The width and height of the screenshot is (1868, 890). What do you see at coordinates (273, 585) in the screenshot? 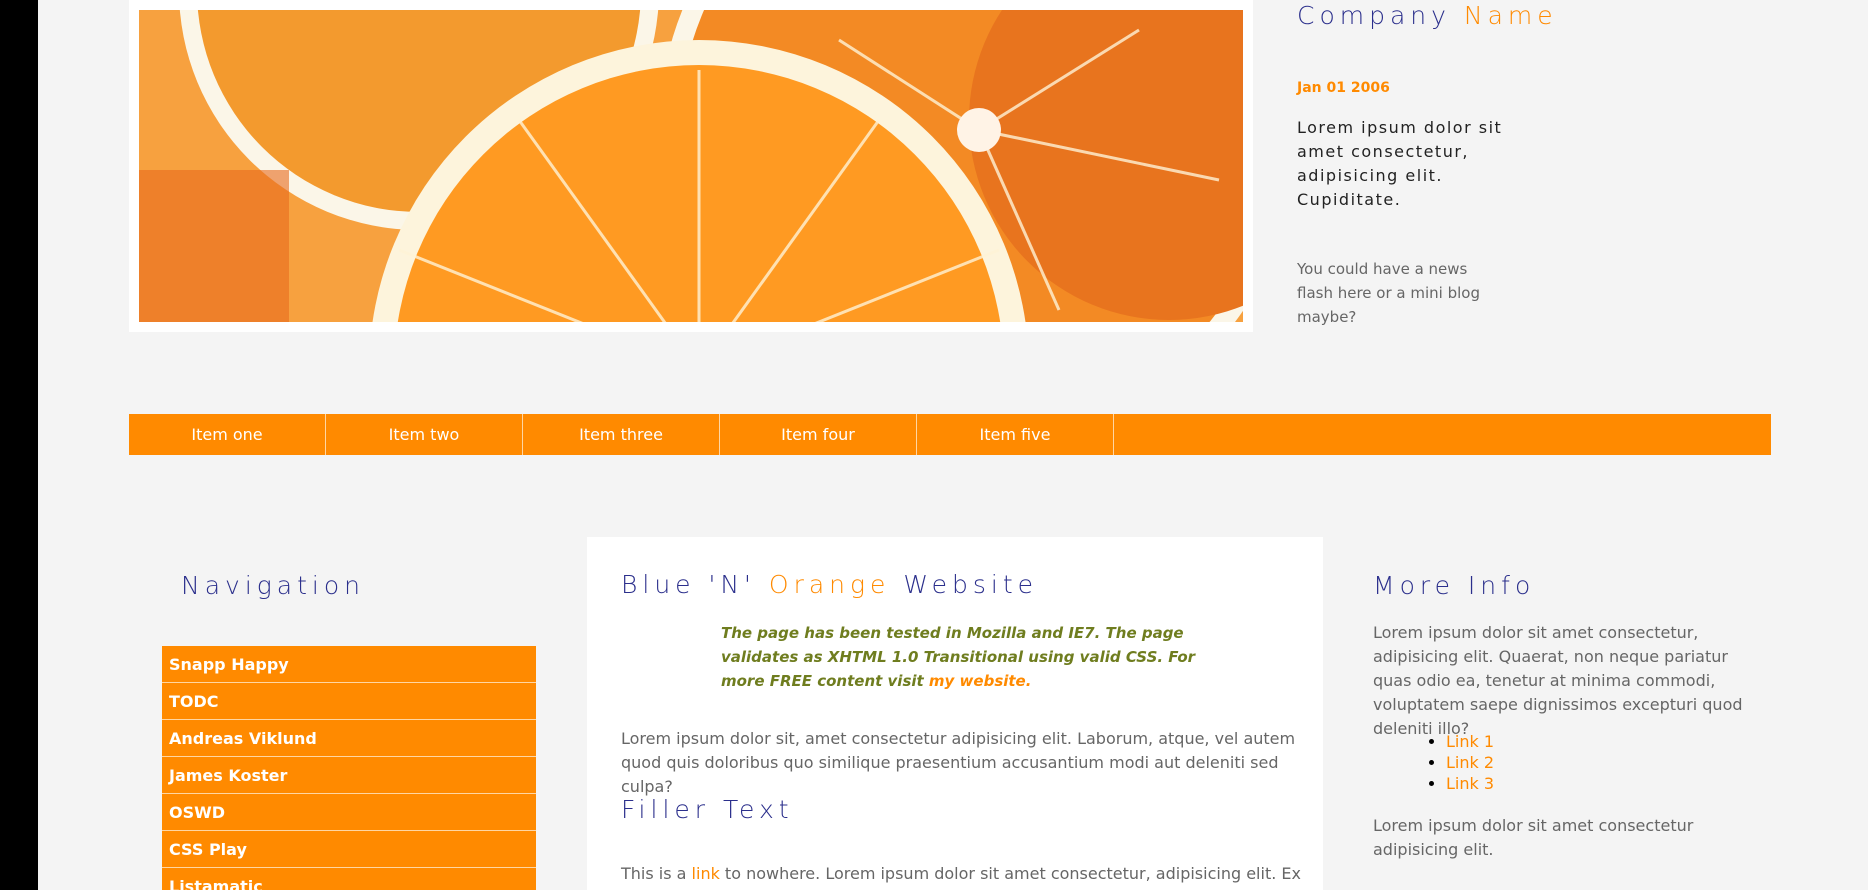
I see `sidebar-title: Navigation` at bounding box center [273, 585].